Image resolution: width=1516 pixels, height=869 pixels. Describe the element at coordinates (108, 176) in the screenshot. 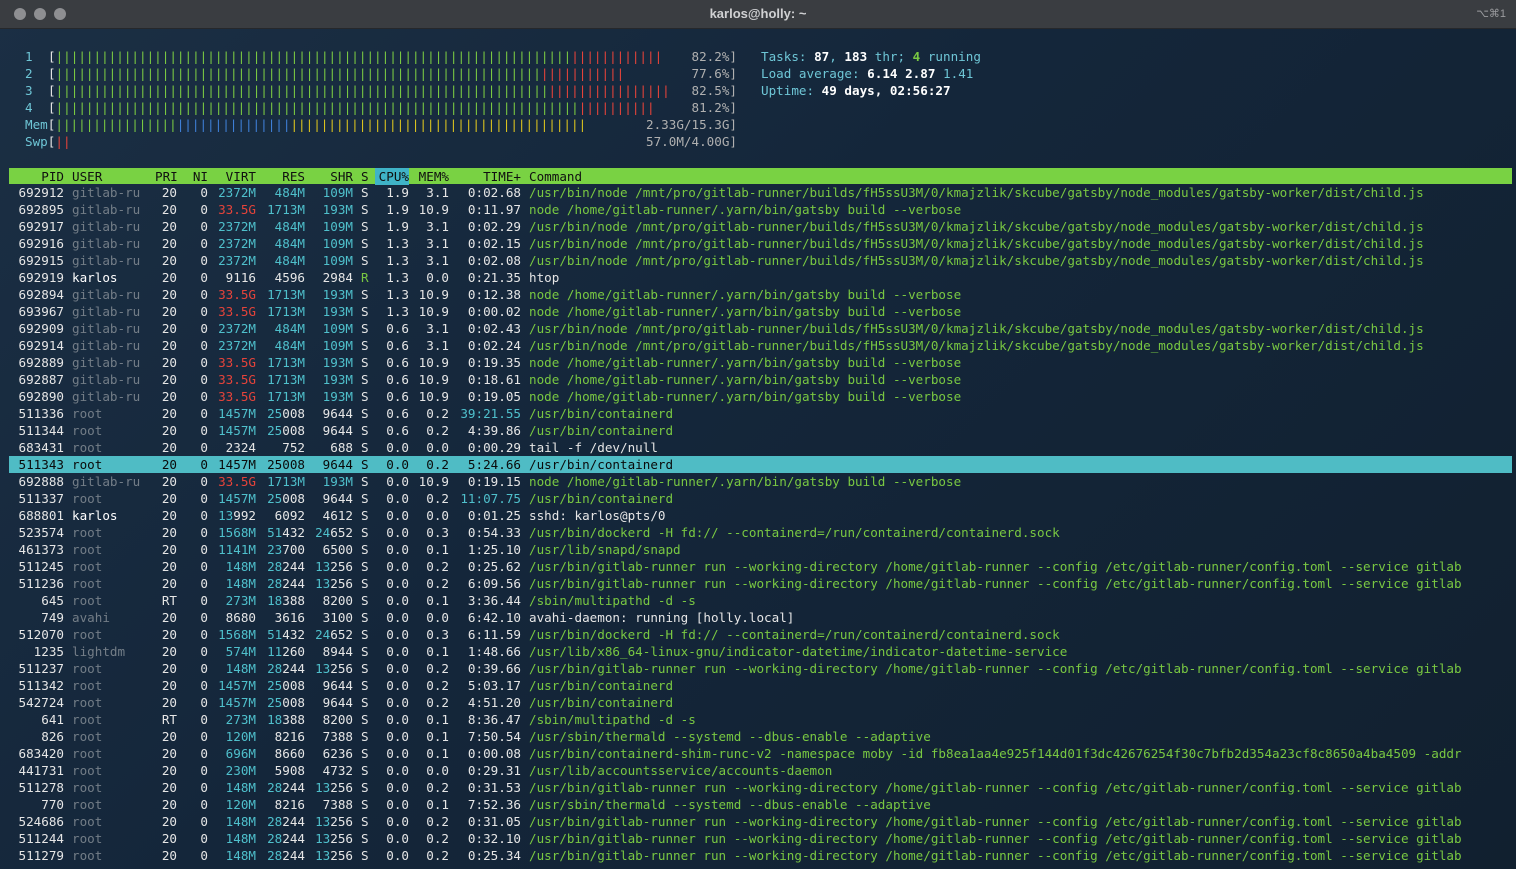

I see `col-user: USER` at that location.